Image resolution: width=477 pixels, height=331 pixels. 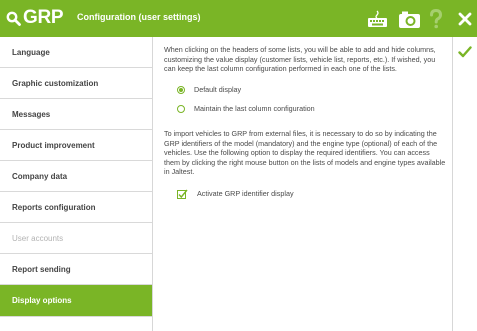 I want to click on radio-label: Default display, so click(x=218, y=89).